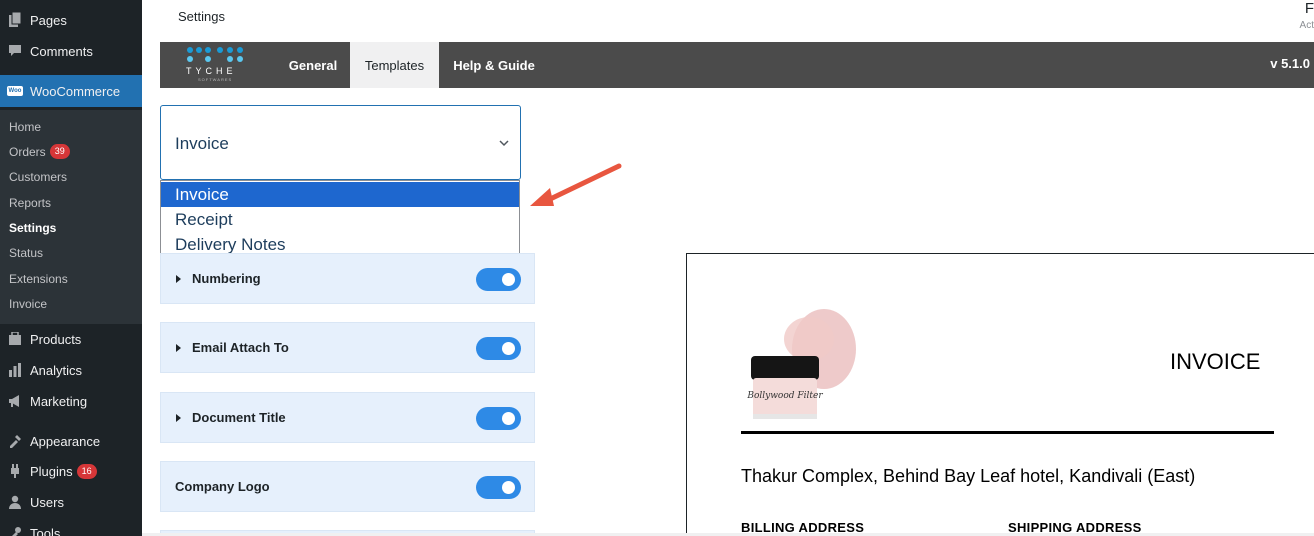 The image size is (1314, 536). Describe the element at coordinates (347, 278) in the screenshot. I see `settings-row-numbering: Numbering` at that location.